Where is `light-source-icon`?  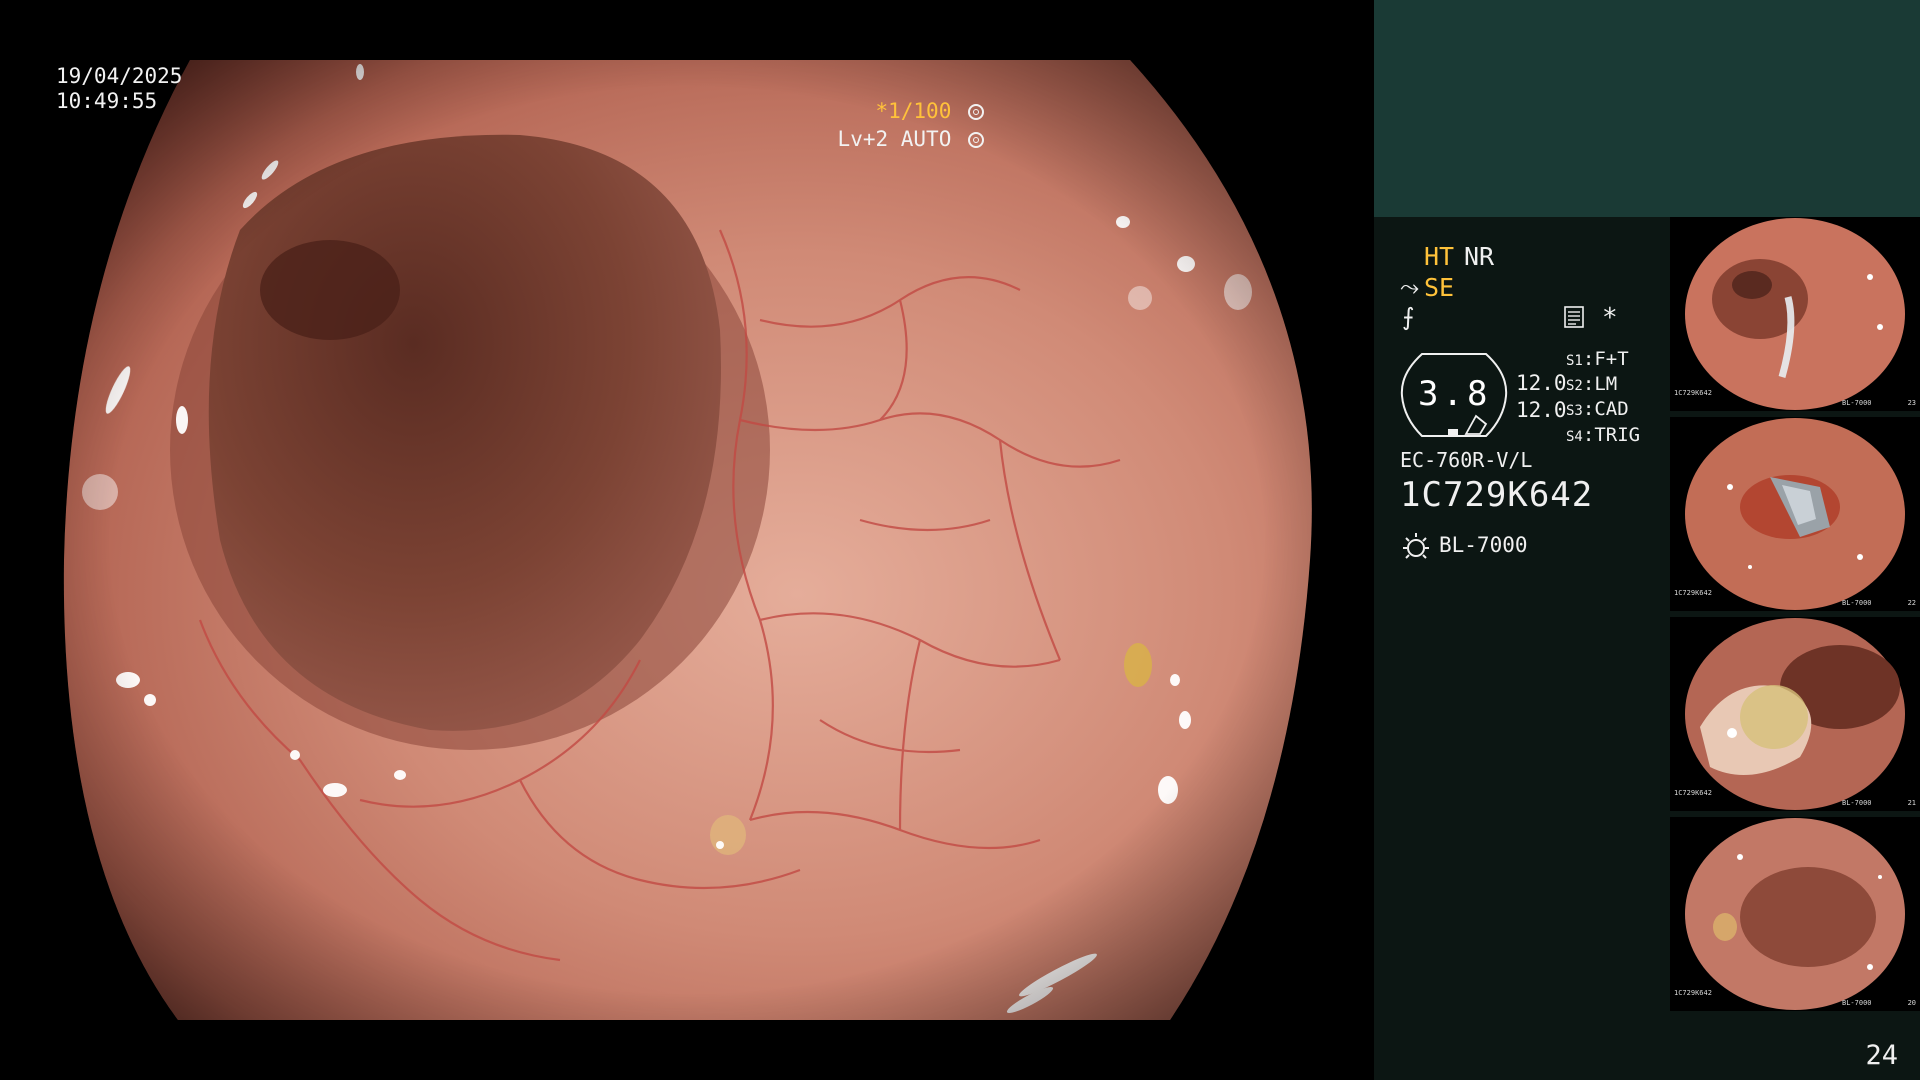 light-source-icon is located at coordinates (1416, 546).